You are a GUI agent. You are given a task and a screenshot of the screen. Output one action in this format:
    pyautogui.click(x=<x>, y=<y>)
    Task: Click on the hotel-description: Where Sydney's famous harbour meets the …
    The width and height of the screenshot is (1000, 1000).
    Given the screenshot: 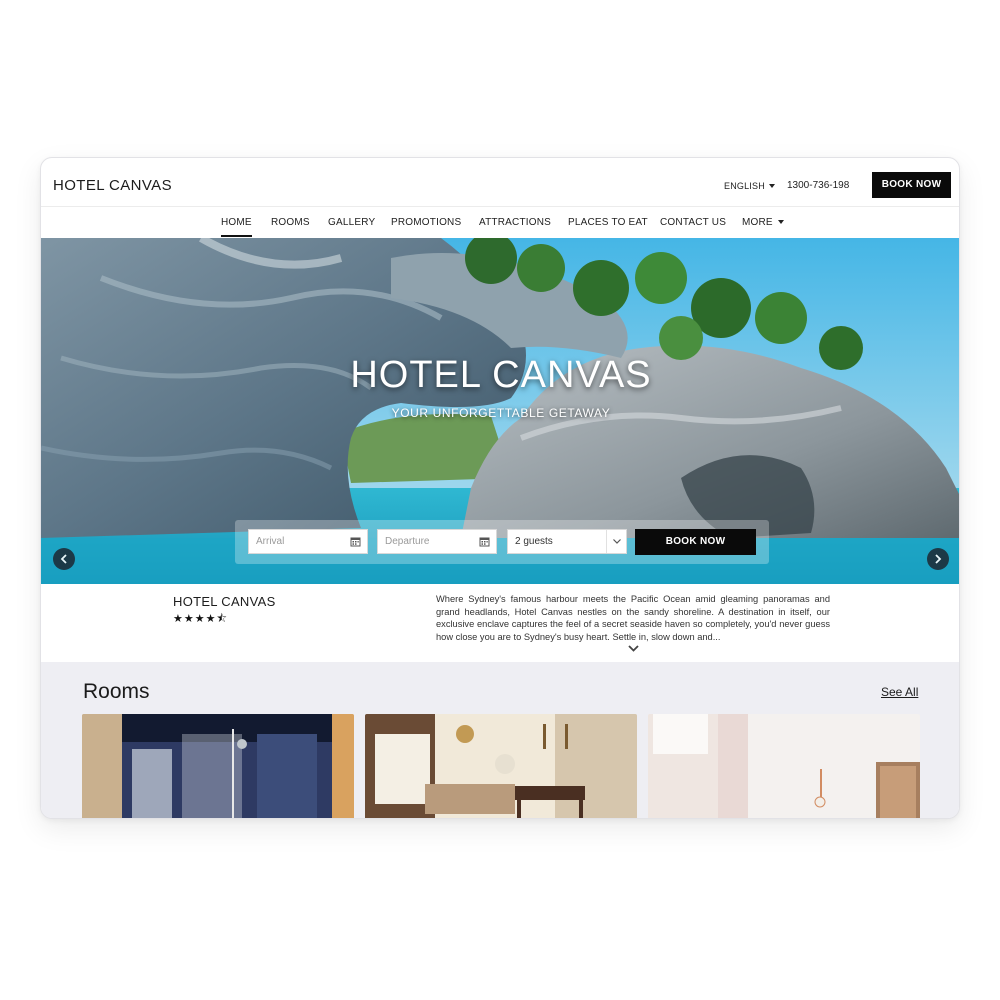 What is the action you would take?
    pyautogui.click(x=633, y=618)
    